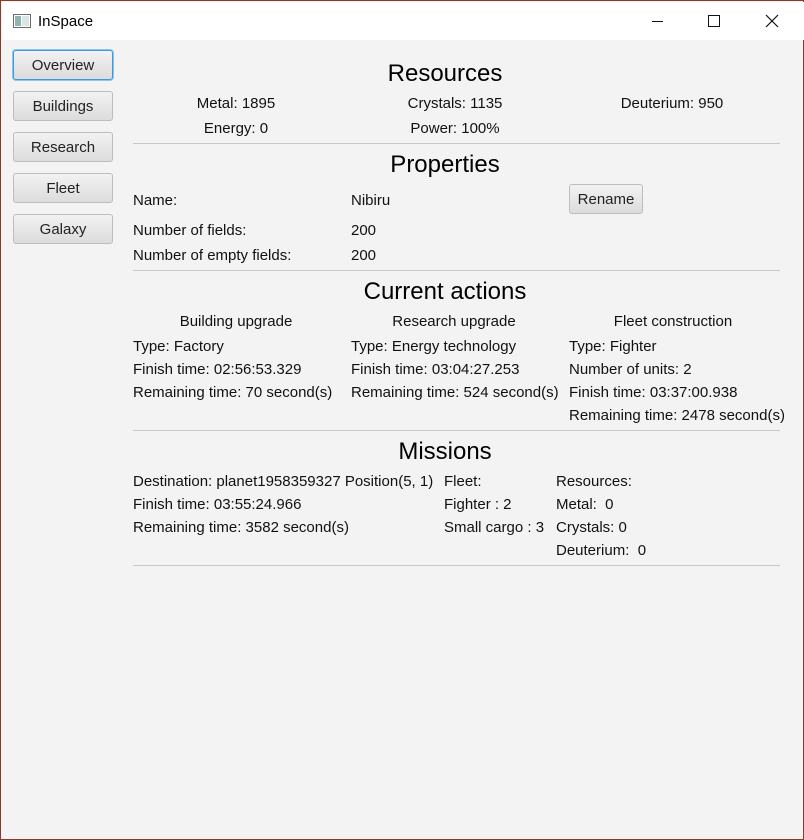  What do you see at coordinates (435, 369) in the screenshot?
I see `research-finish-time: Finish time: 03:04:27.253` at bounding box center [435, 369].